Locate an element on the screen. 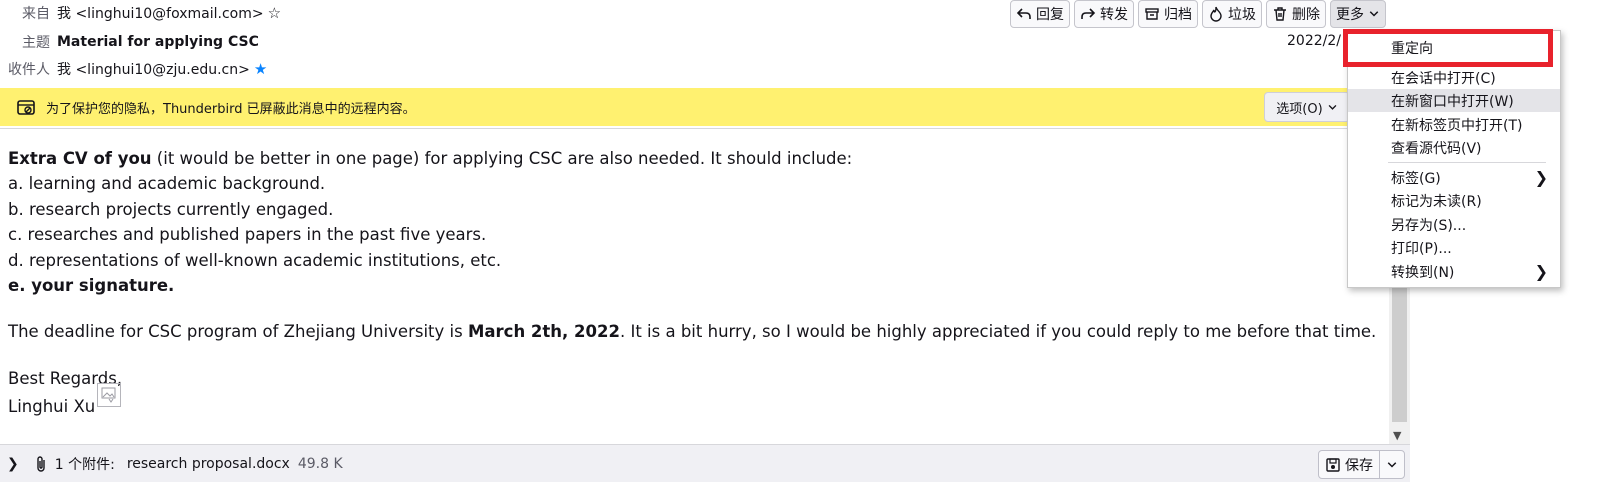 The image size is (1597, 490). save-button-group: 保存 is located at coordinates (1361, 464).